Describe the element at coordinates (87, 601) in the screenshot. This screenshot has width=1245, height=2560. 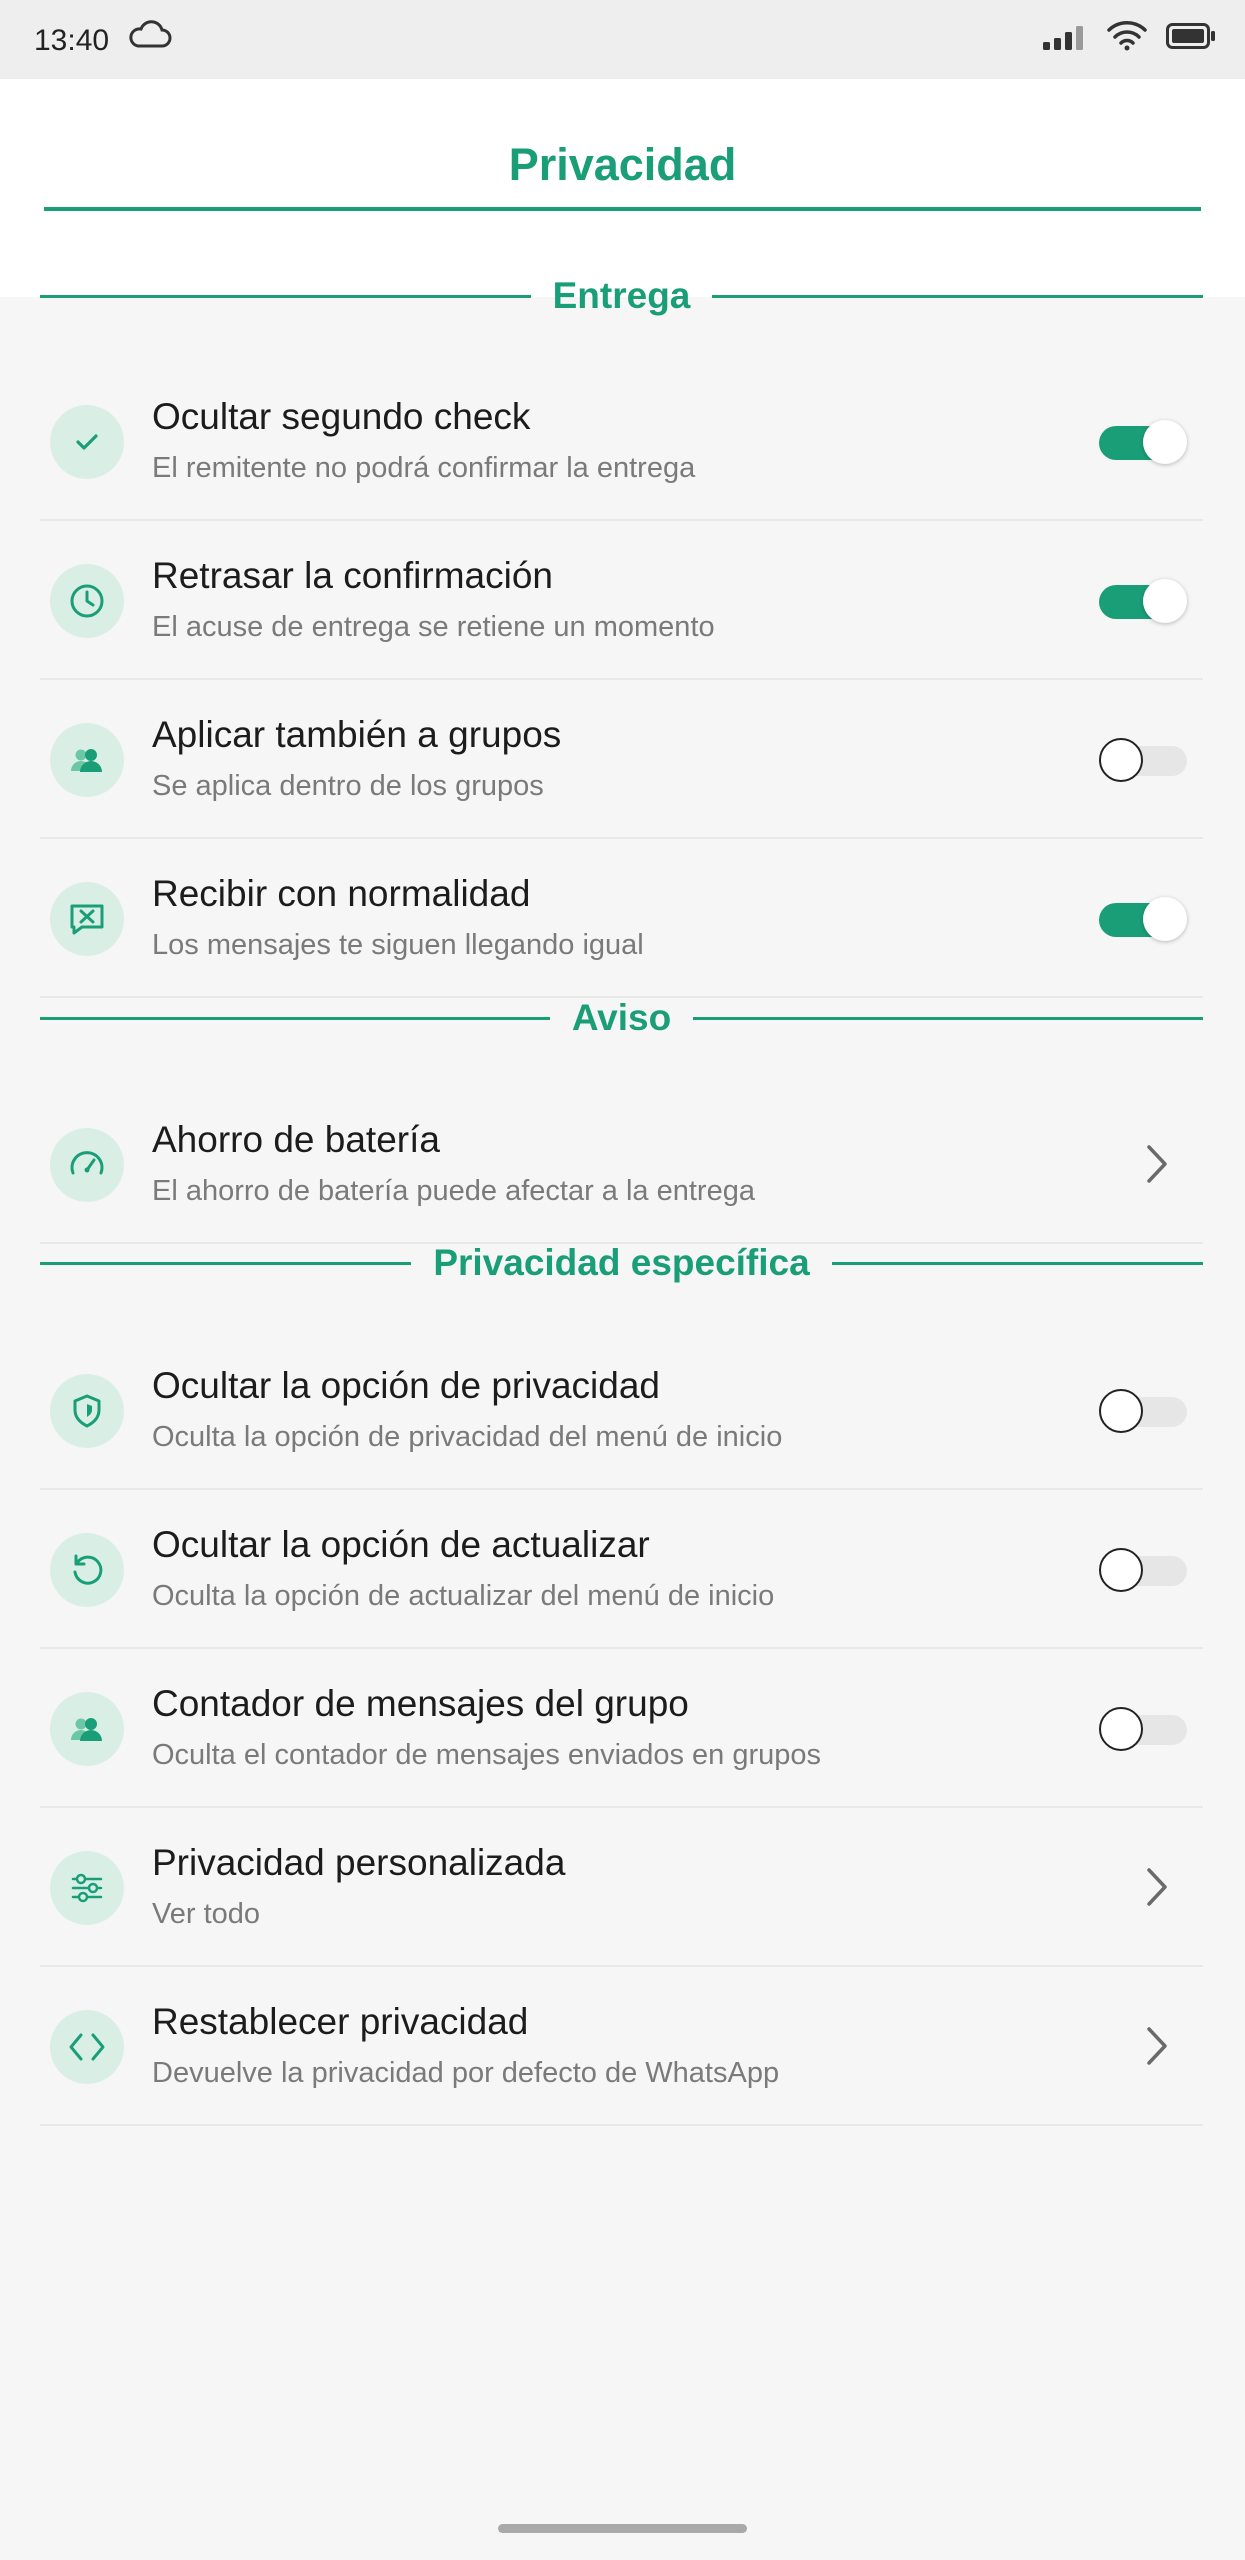
I see `clock-icon` at that location.